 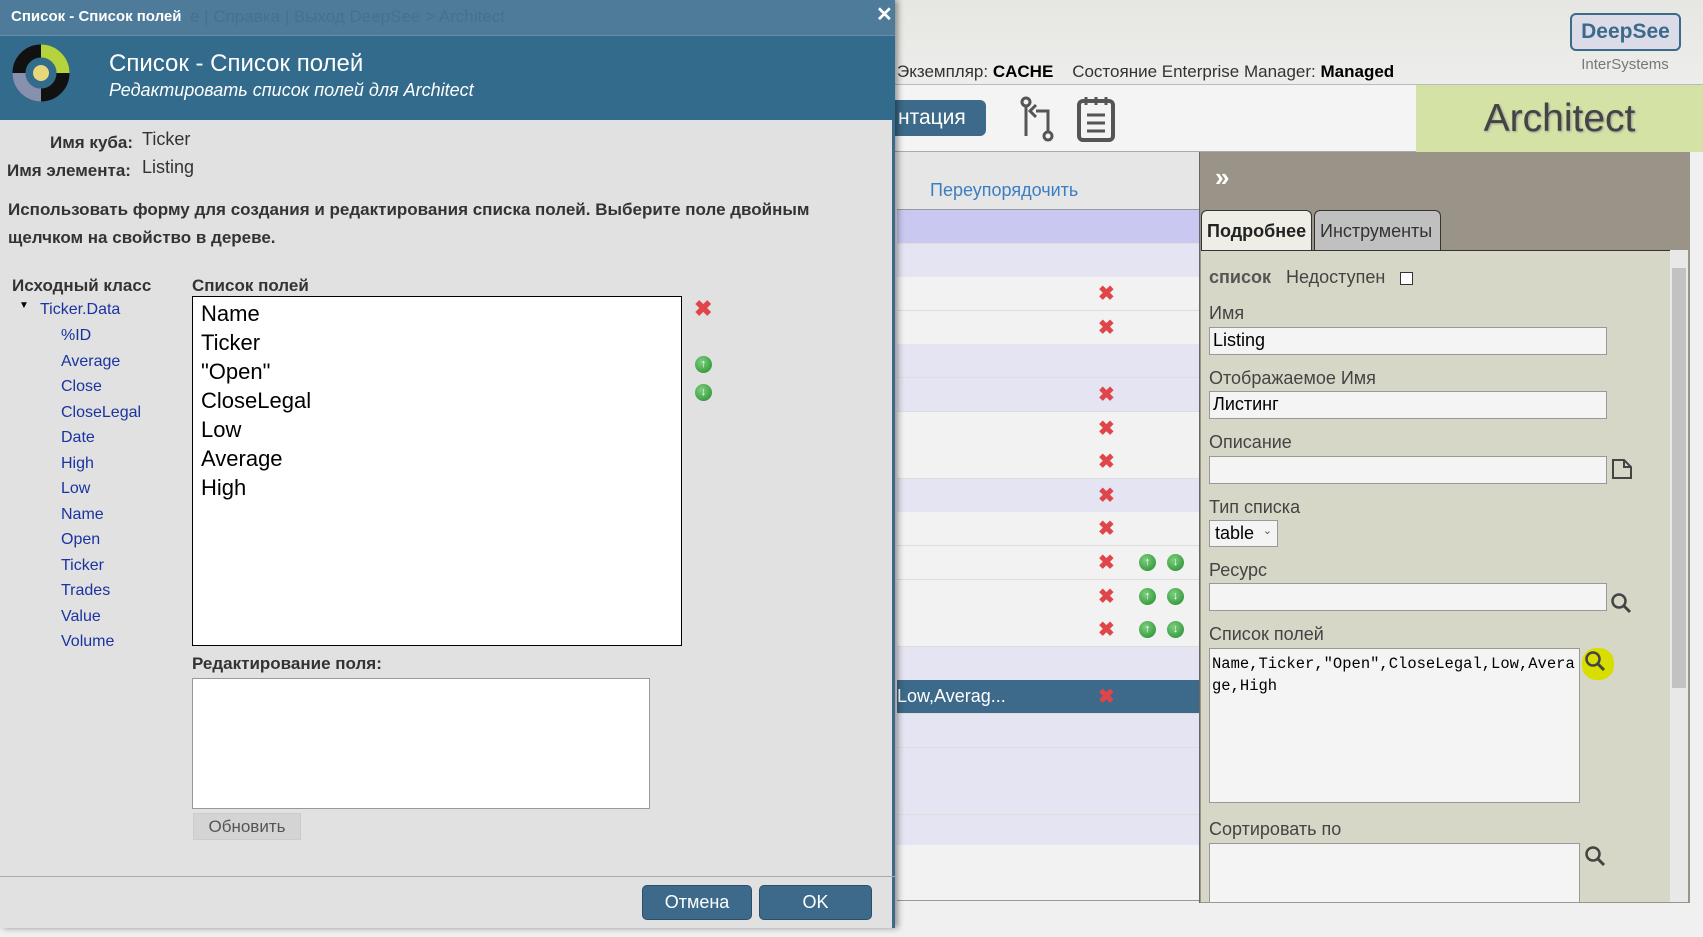 What do you see at coordinates (1048, 697) in the screenshot?
I see `tree-row-selected: Low,Averag... ✖` at bounding box center [1048, 697].